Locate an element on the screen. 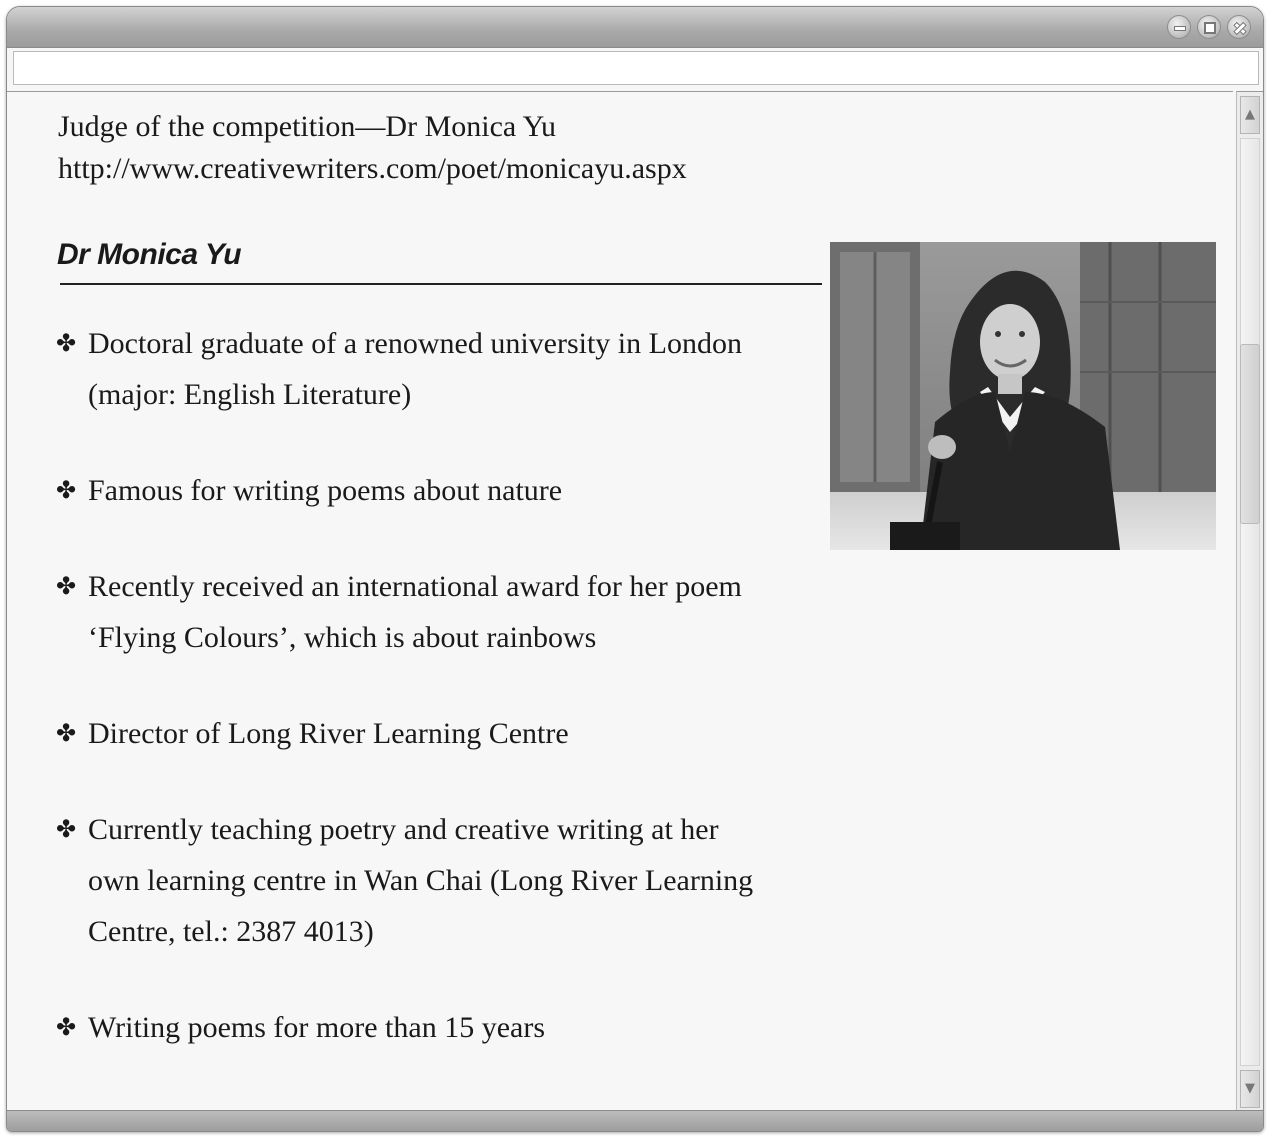 This screenshot has width=1268, height=1136. scroll-thumb is located at coordinates (1250, 434).